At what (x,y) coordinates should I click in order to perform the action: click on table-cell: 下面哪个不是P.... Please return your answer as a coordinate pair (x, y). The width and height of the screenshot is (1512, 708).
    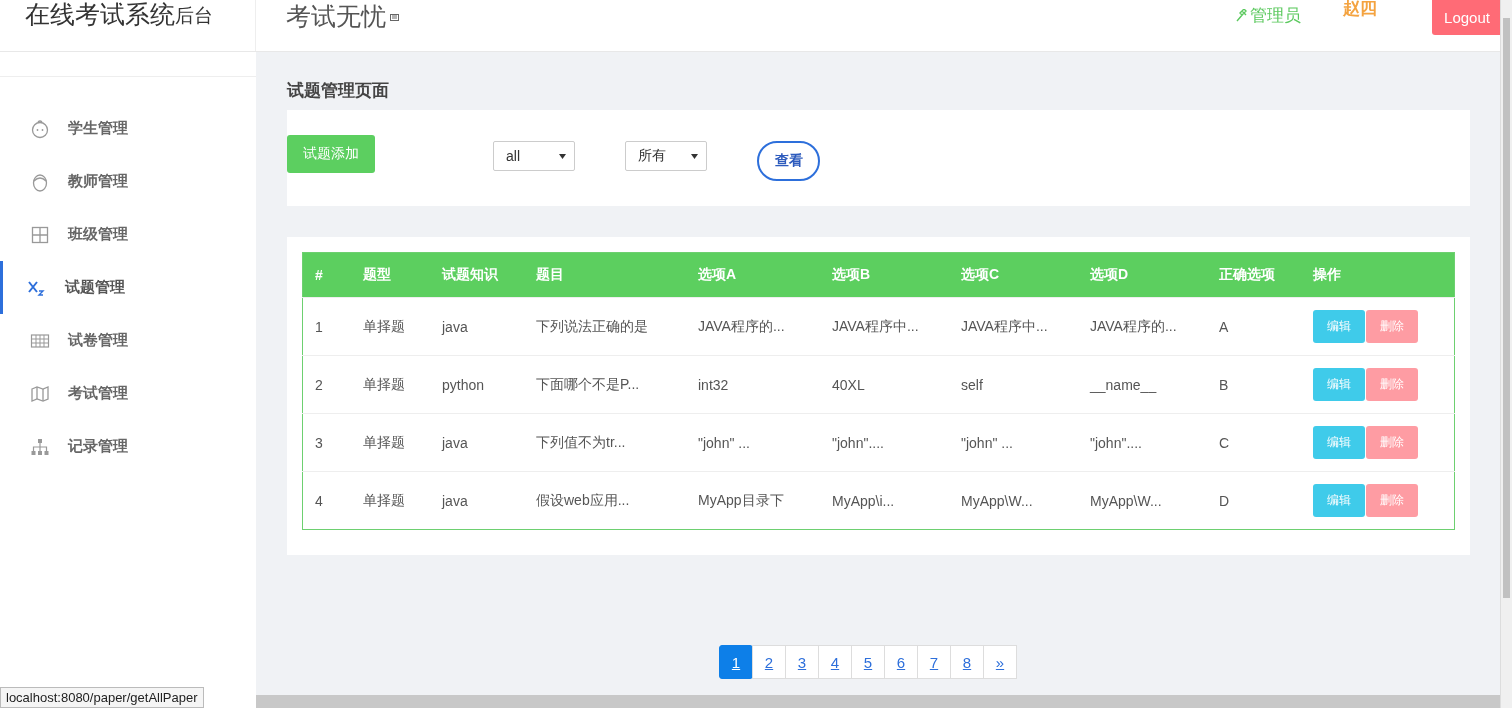
    Looking at the image, I should click on (605, 384).